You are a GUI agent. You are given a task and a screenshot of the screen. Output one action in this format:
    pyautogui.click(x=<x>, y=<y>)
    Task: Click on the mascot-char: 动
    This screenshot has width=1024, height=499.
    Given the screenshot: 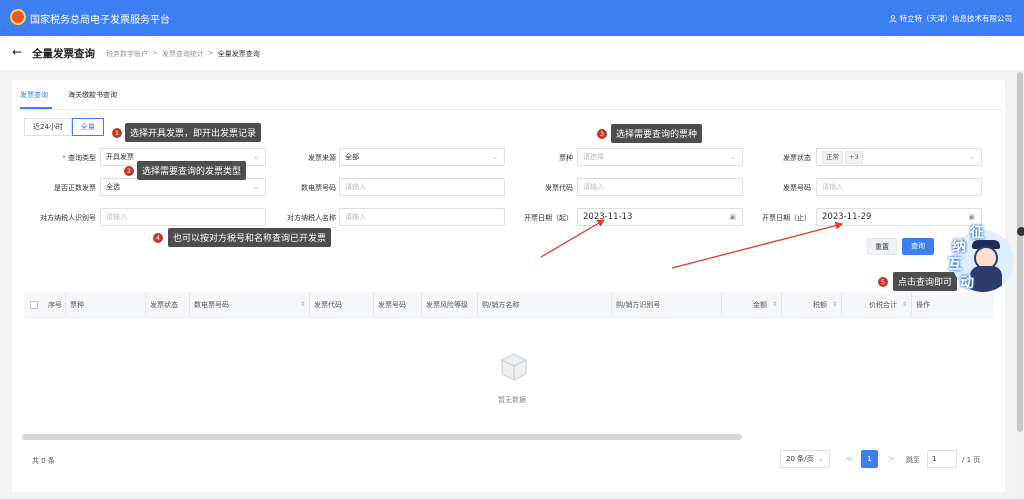 What is the action you would take?
    pyautogui.click(x=967, y=283)
    